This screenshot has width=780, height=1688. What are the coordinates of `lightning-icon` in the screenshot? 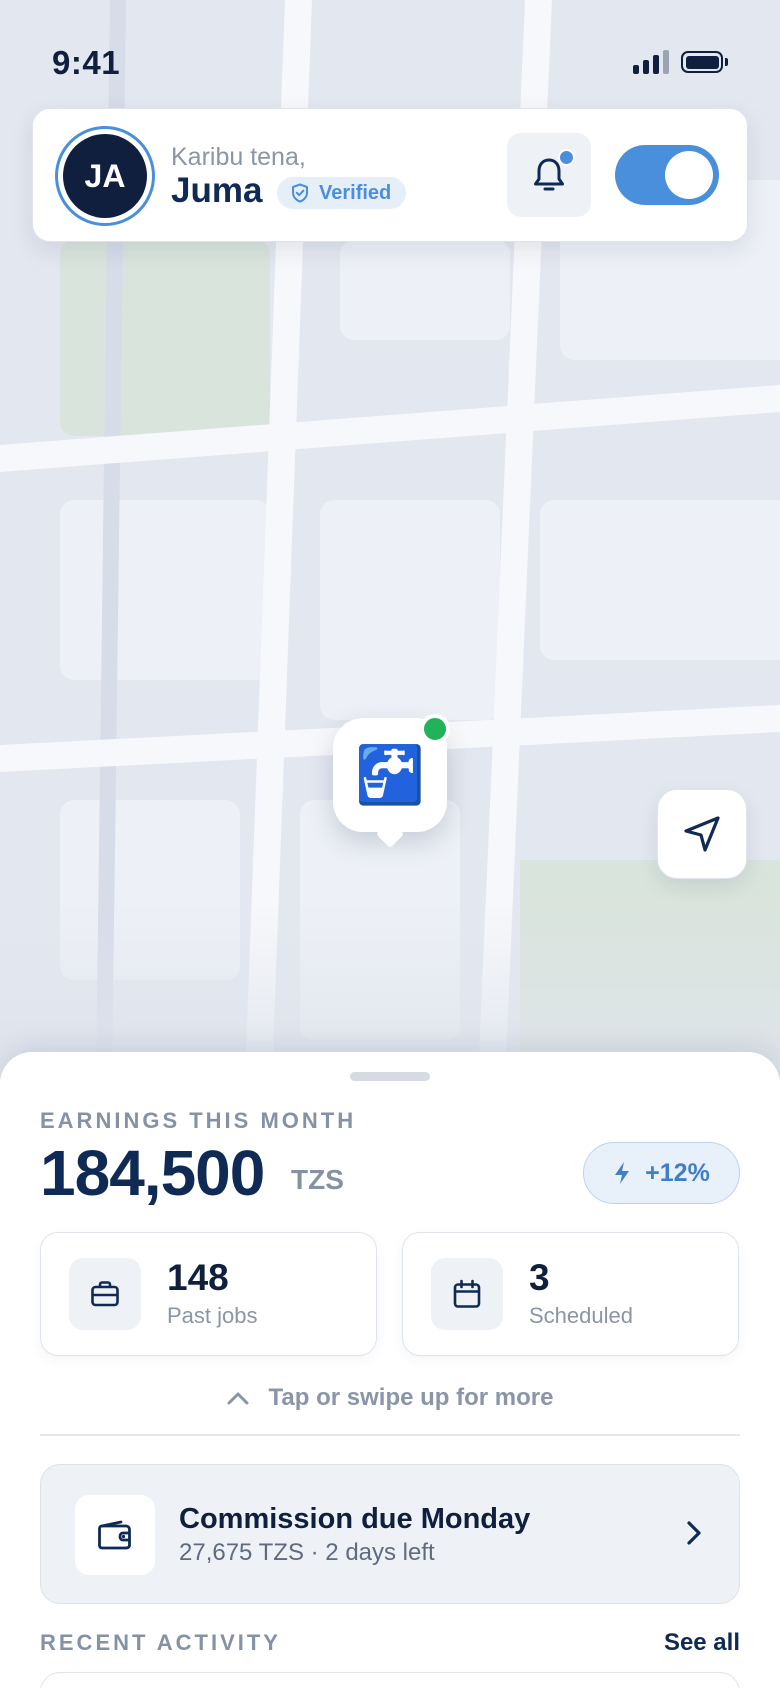 It's located at (622, 1173).